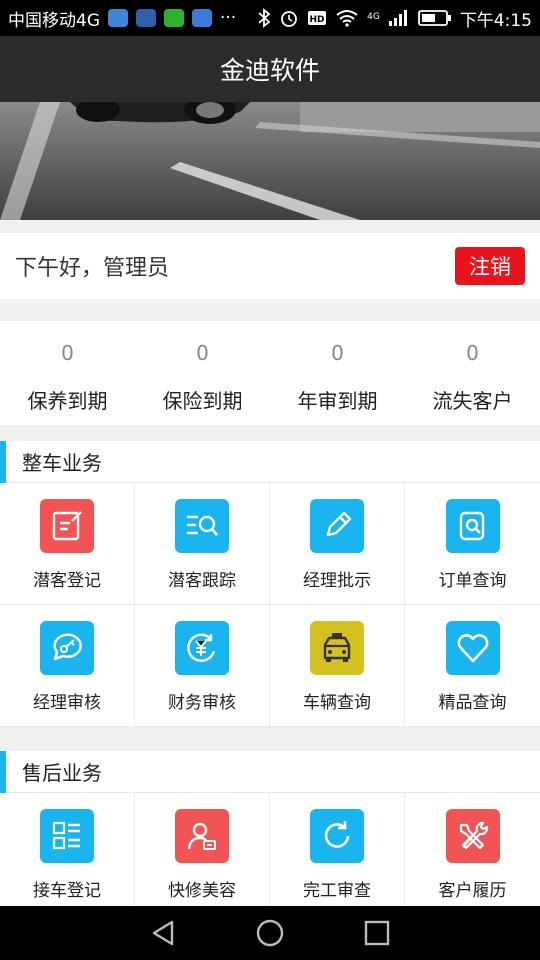 The height and width of the screenshot is (960, 540). Describe the element at coordinates (67, 648) in the screenshot. I see `chat-key-icon` at that location.